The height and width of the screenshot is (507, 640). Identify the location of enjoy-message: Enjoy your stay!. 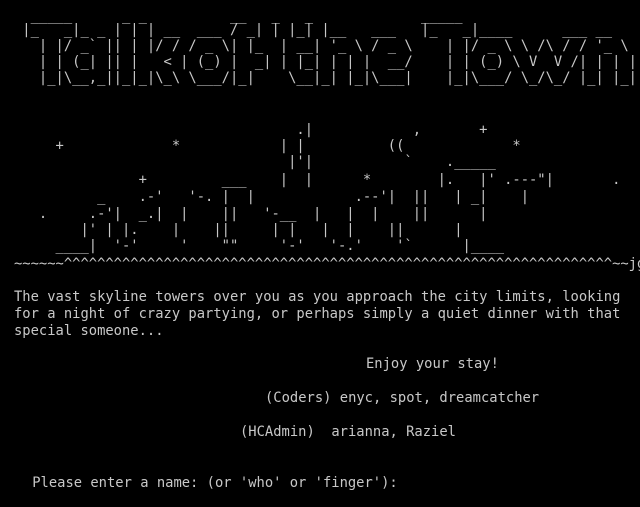
(432, 364).